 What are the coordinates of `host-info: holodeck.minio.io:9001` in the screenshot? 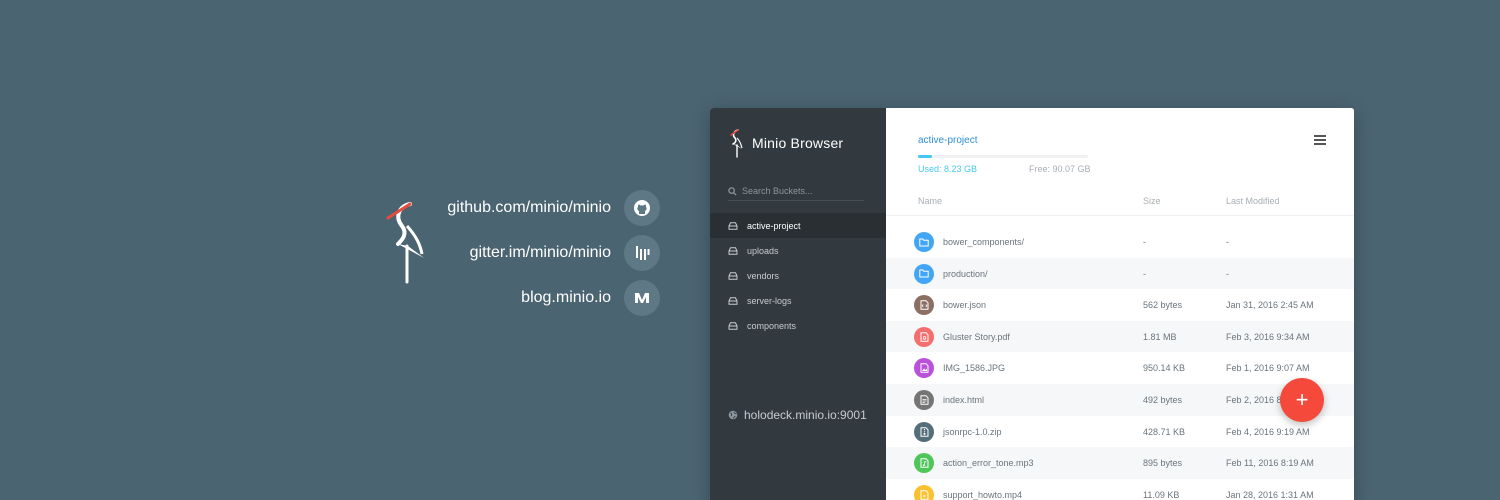 It's located at (797, 415).